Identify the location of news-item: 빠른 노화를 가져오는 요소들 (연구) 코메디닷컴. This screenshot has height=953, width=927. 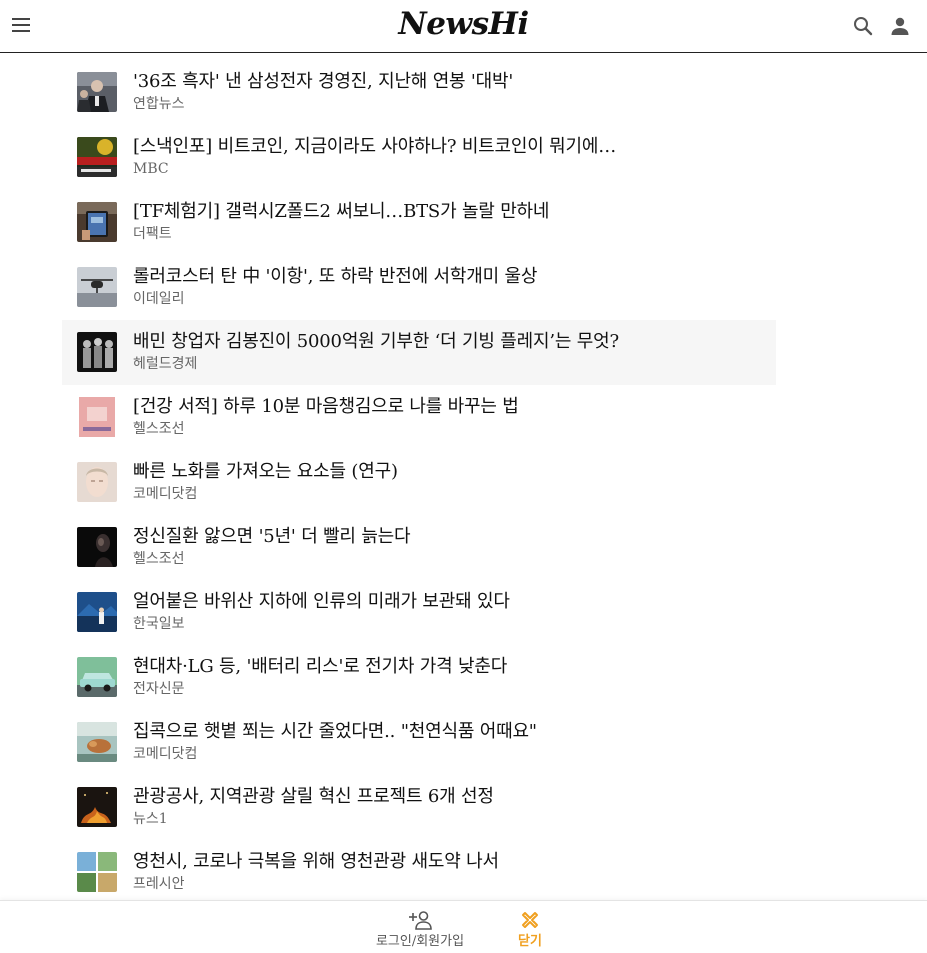
(419, 482).